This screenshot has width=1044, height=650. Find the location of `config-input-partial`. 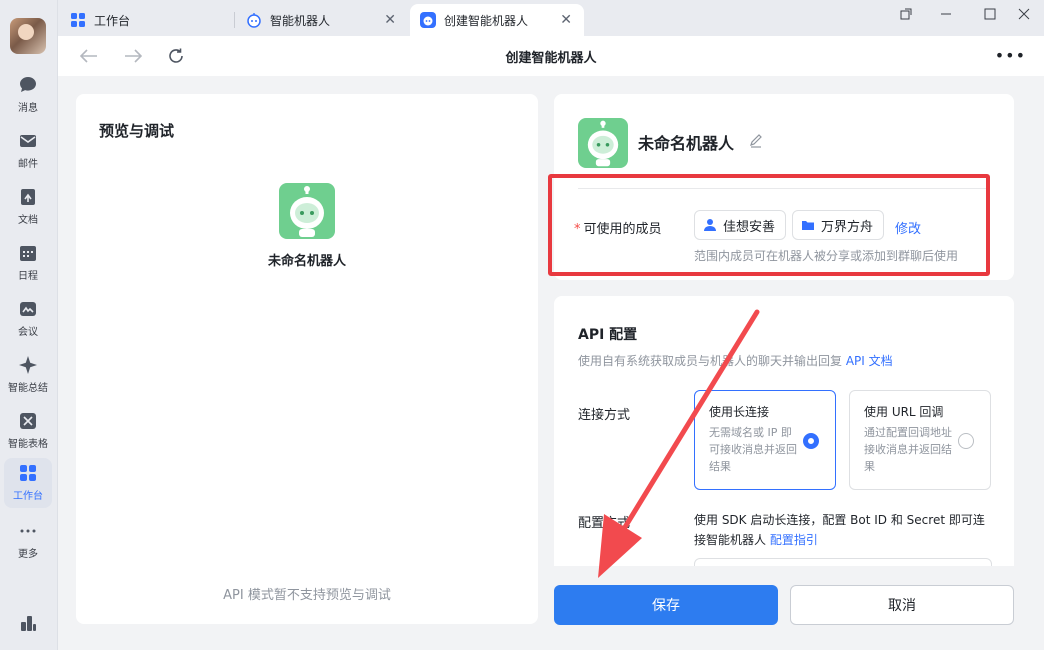

config-input-partial is located at coordinates (843, 562).